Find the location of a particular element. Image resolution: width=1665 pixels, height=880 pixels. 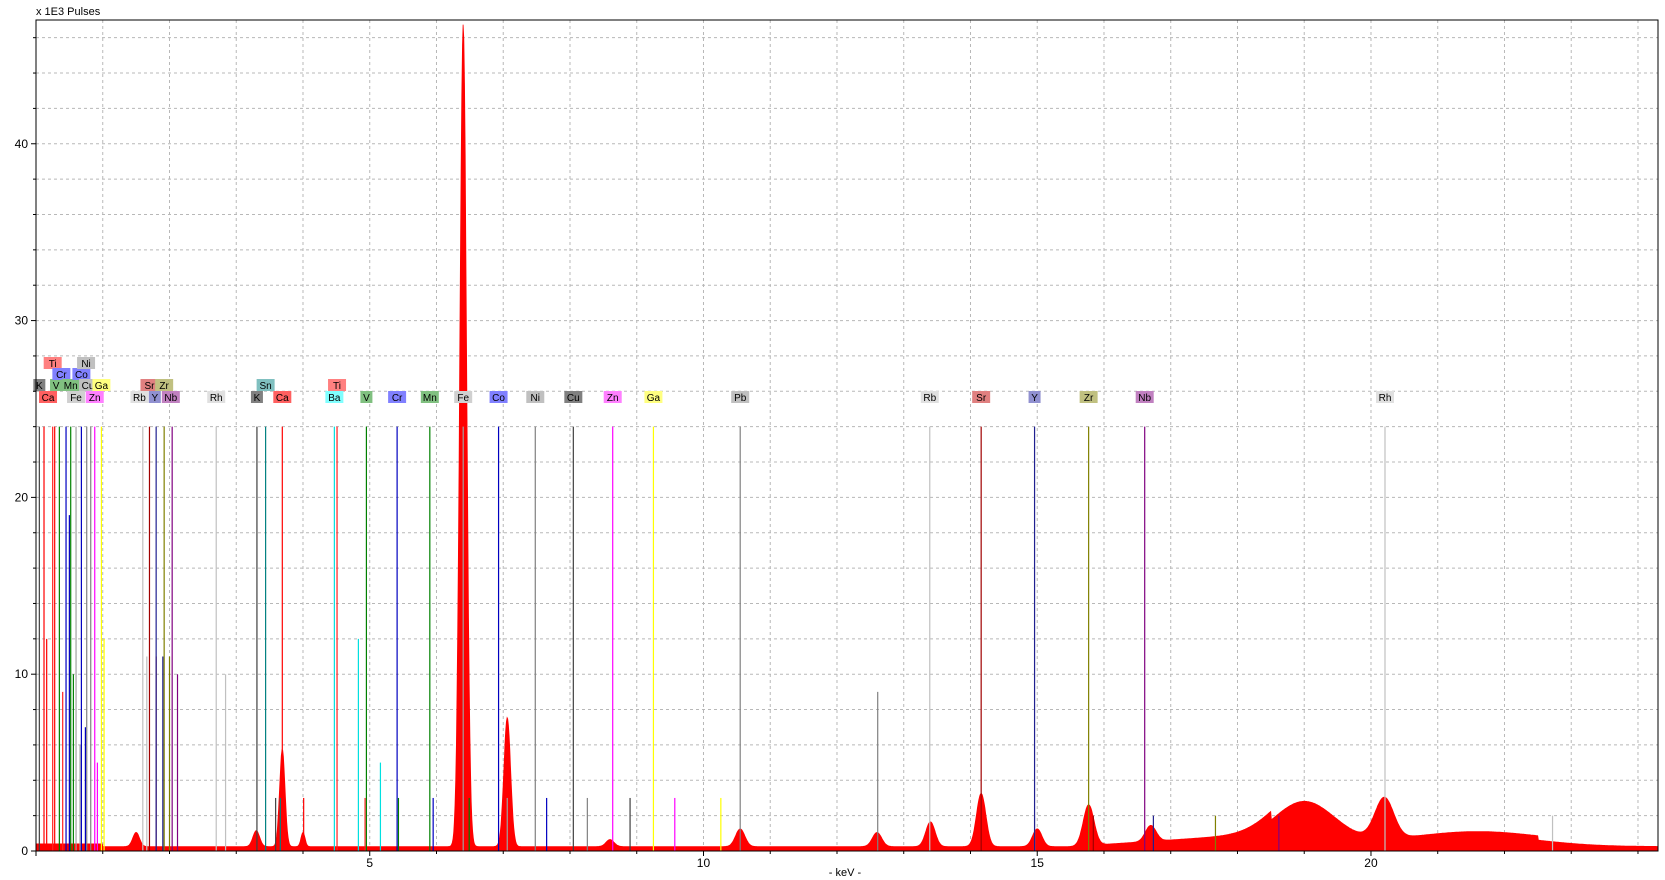

element-label-ti: Ti is located at coordinates (337, 386).